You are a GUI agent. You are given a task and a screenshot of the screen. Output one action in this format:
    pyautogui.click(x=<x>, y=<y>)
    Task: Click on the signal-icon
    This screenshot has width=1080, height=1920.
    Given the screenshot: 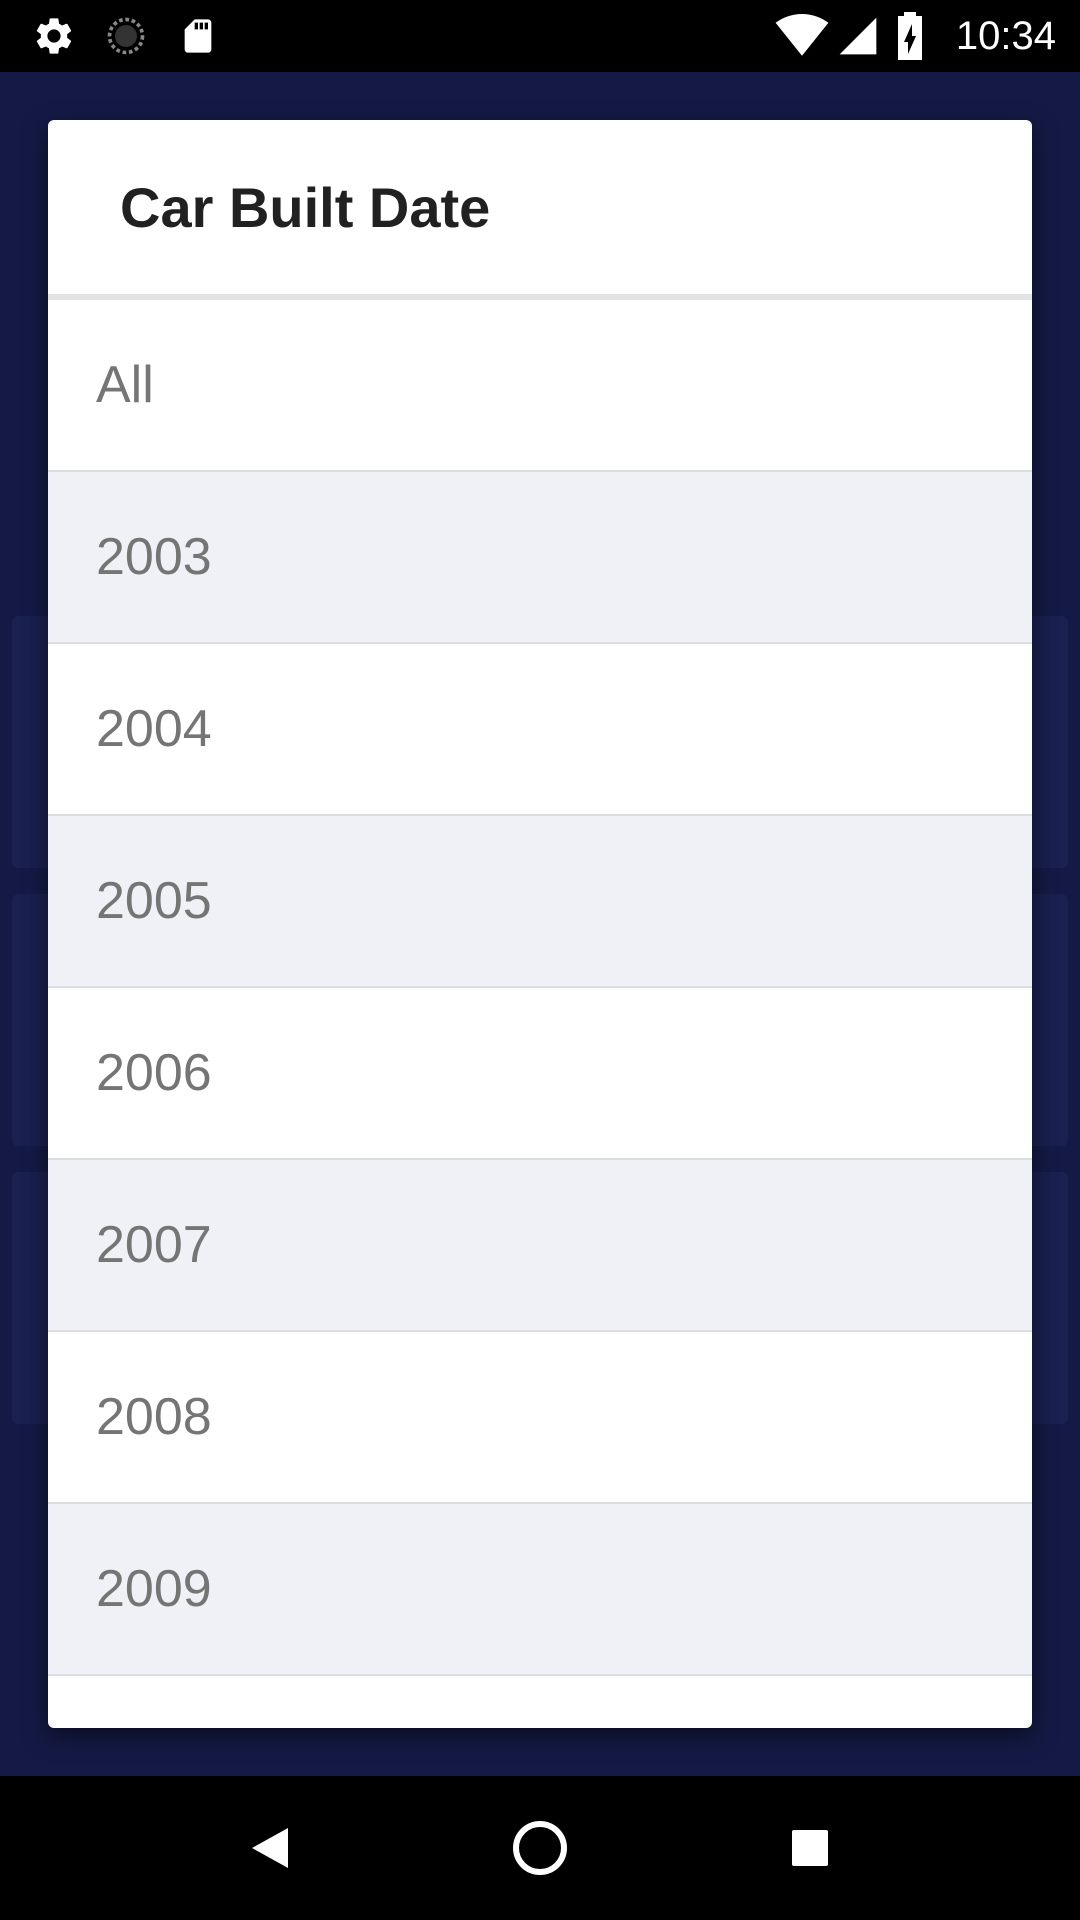 What is the action you would take?
    pyautogui.click(x=858, y=36)
    